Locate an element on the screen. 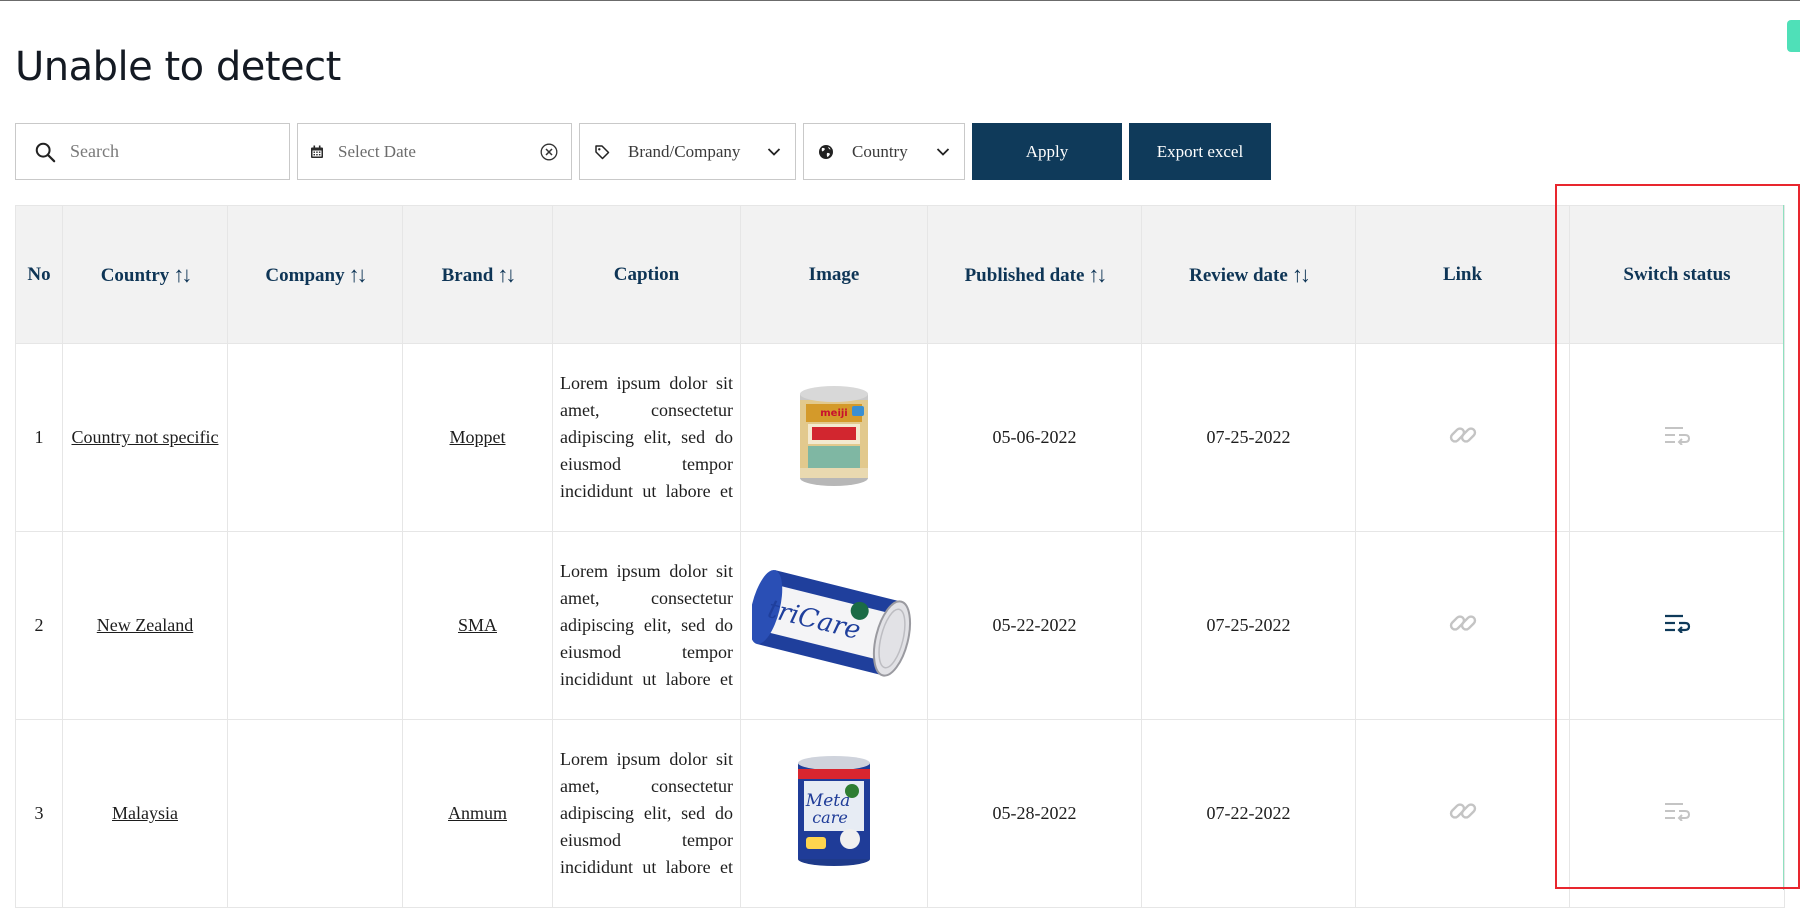  cell-country: Malaysia is located at coordinates (145, 813).